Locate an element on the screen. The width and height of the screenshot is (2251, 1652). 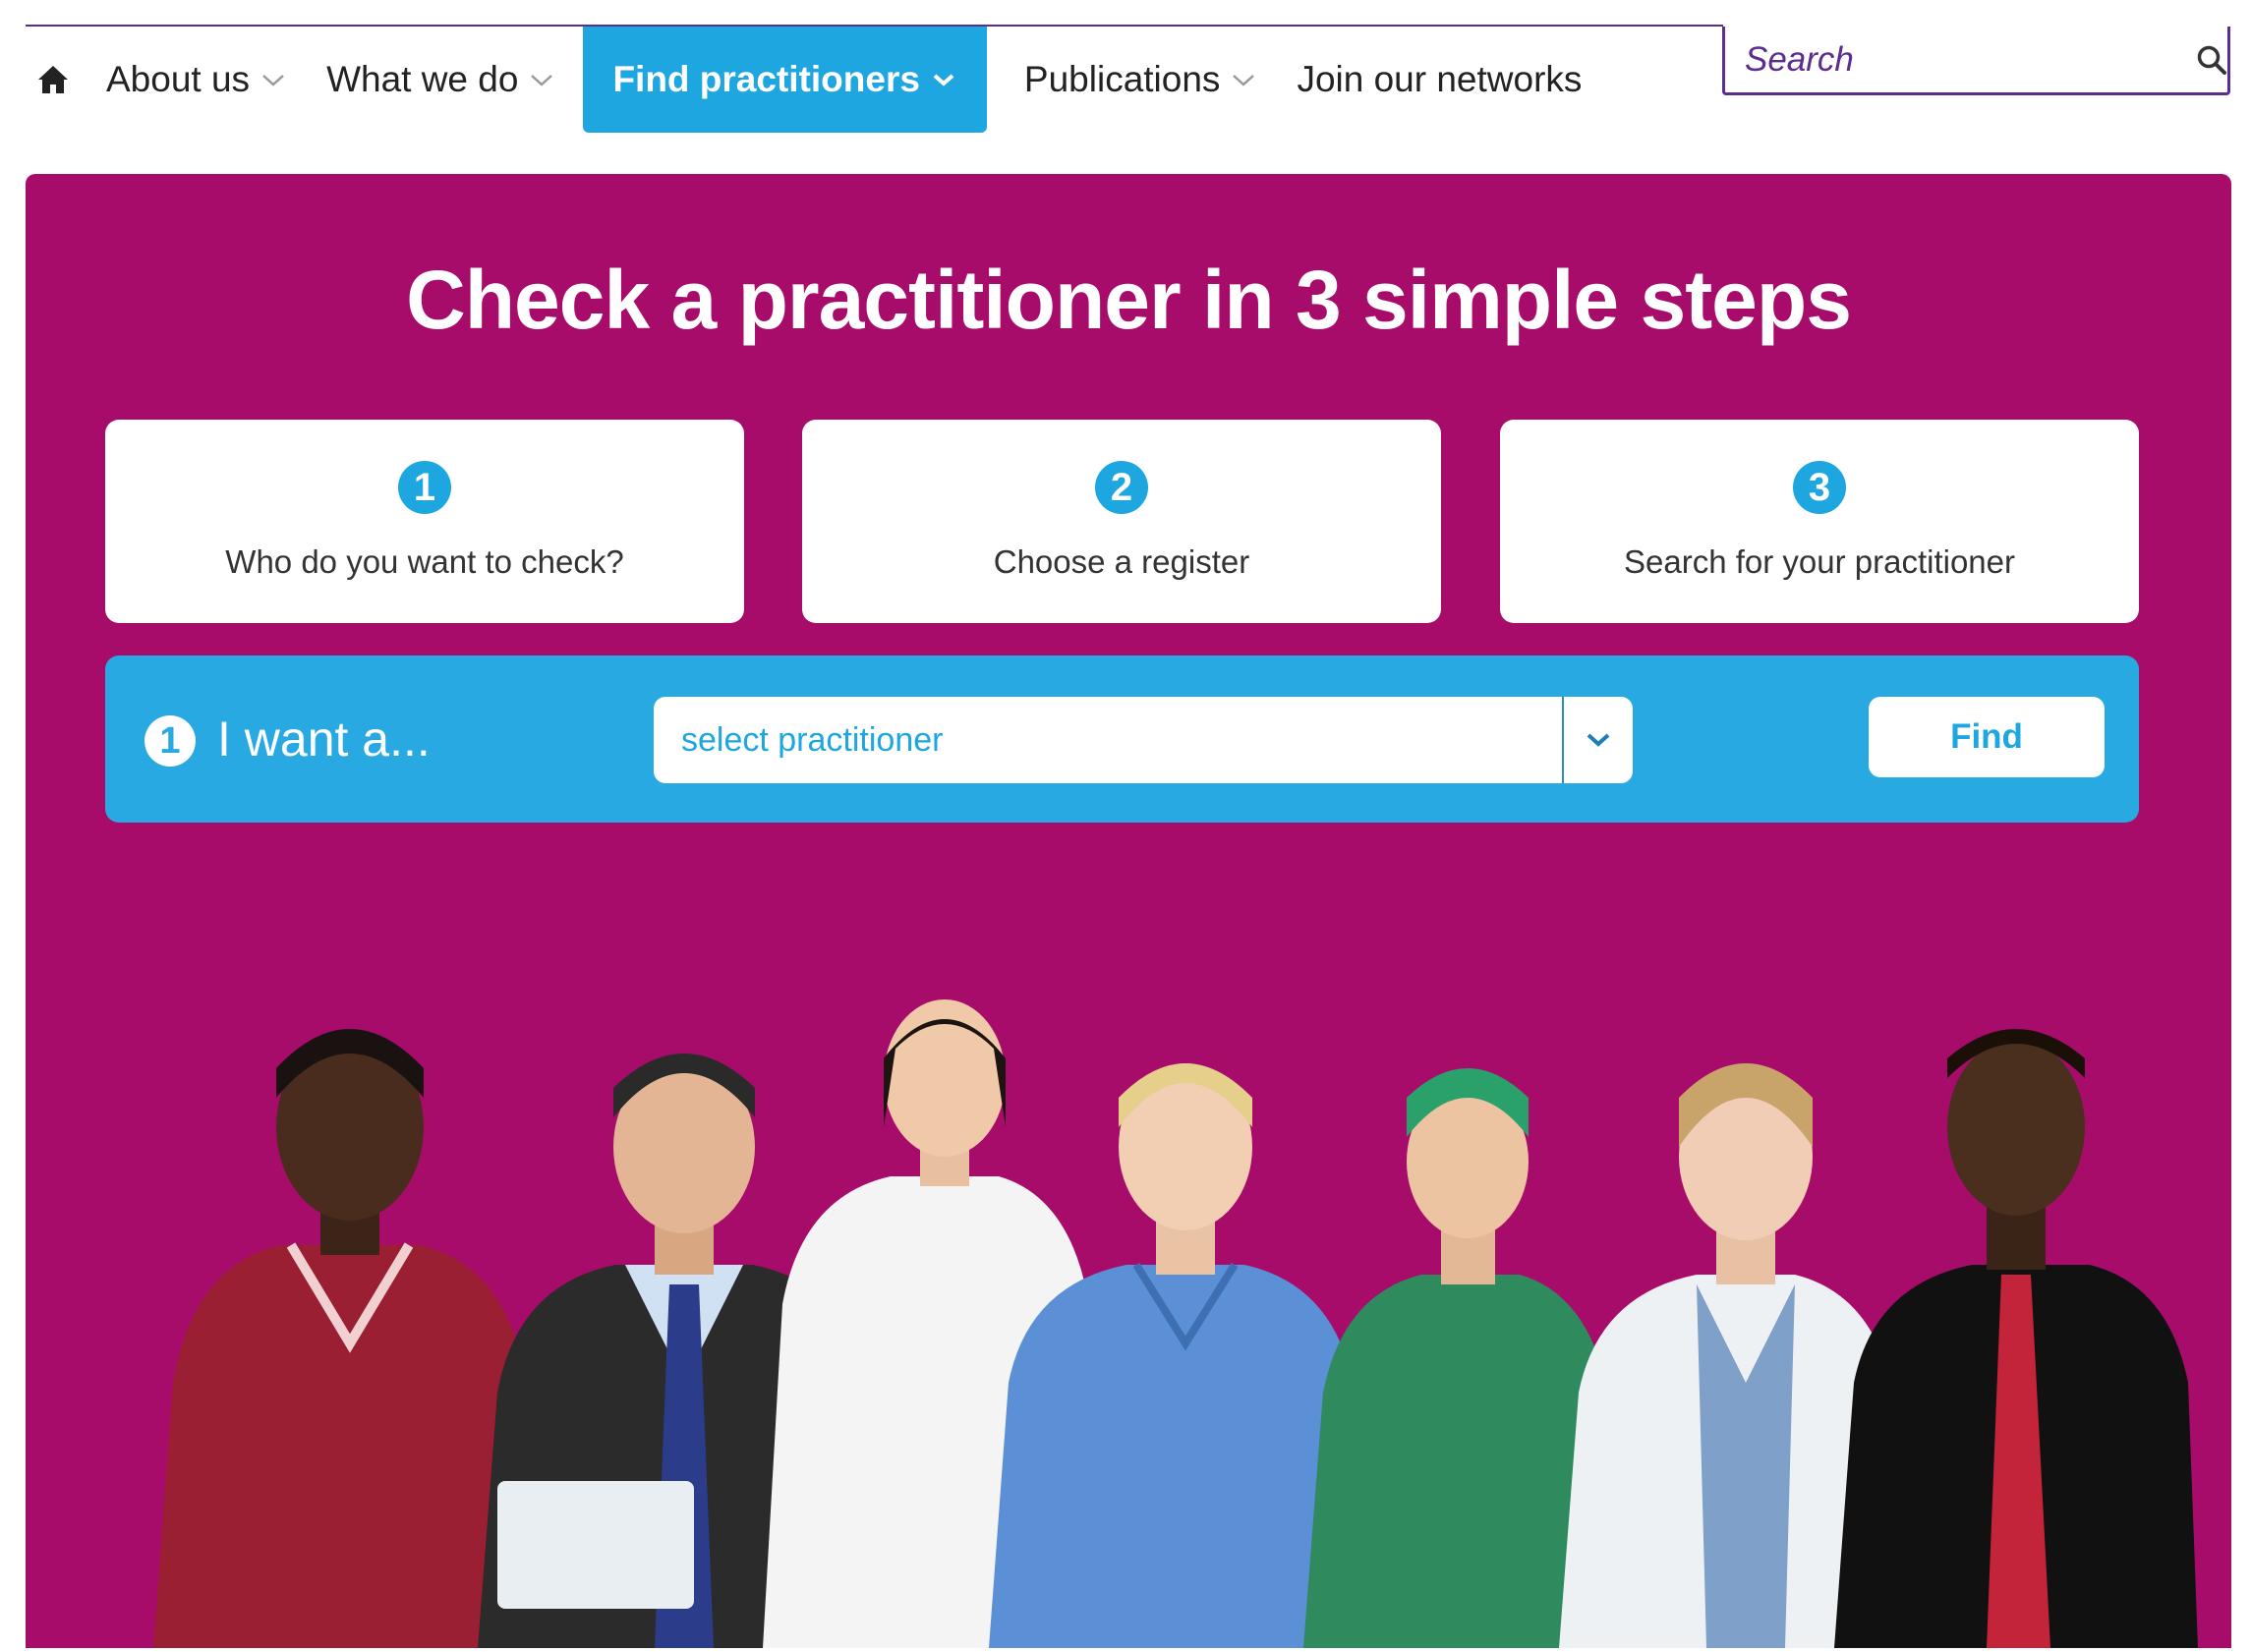
practitioner-selector-bar: 1 I want a... select practitioner Find is located at coordinates (1122, 739).